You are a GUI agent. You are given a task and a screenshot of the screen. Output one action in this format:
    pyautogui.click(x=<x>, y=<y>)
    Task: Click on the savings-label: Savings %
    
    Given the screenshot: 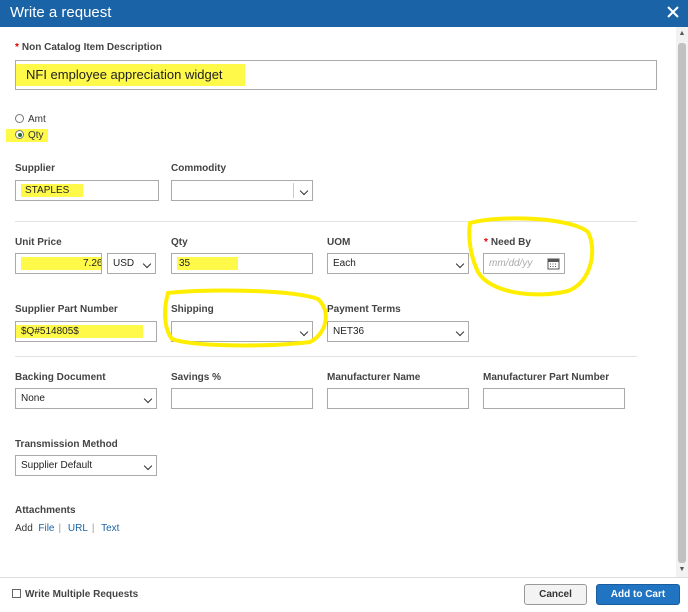 What is the action you would take?
    pyautogui.click(x=196, y=377)
    